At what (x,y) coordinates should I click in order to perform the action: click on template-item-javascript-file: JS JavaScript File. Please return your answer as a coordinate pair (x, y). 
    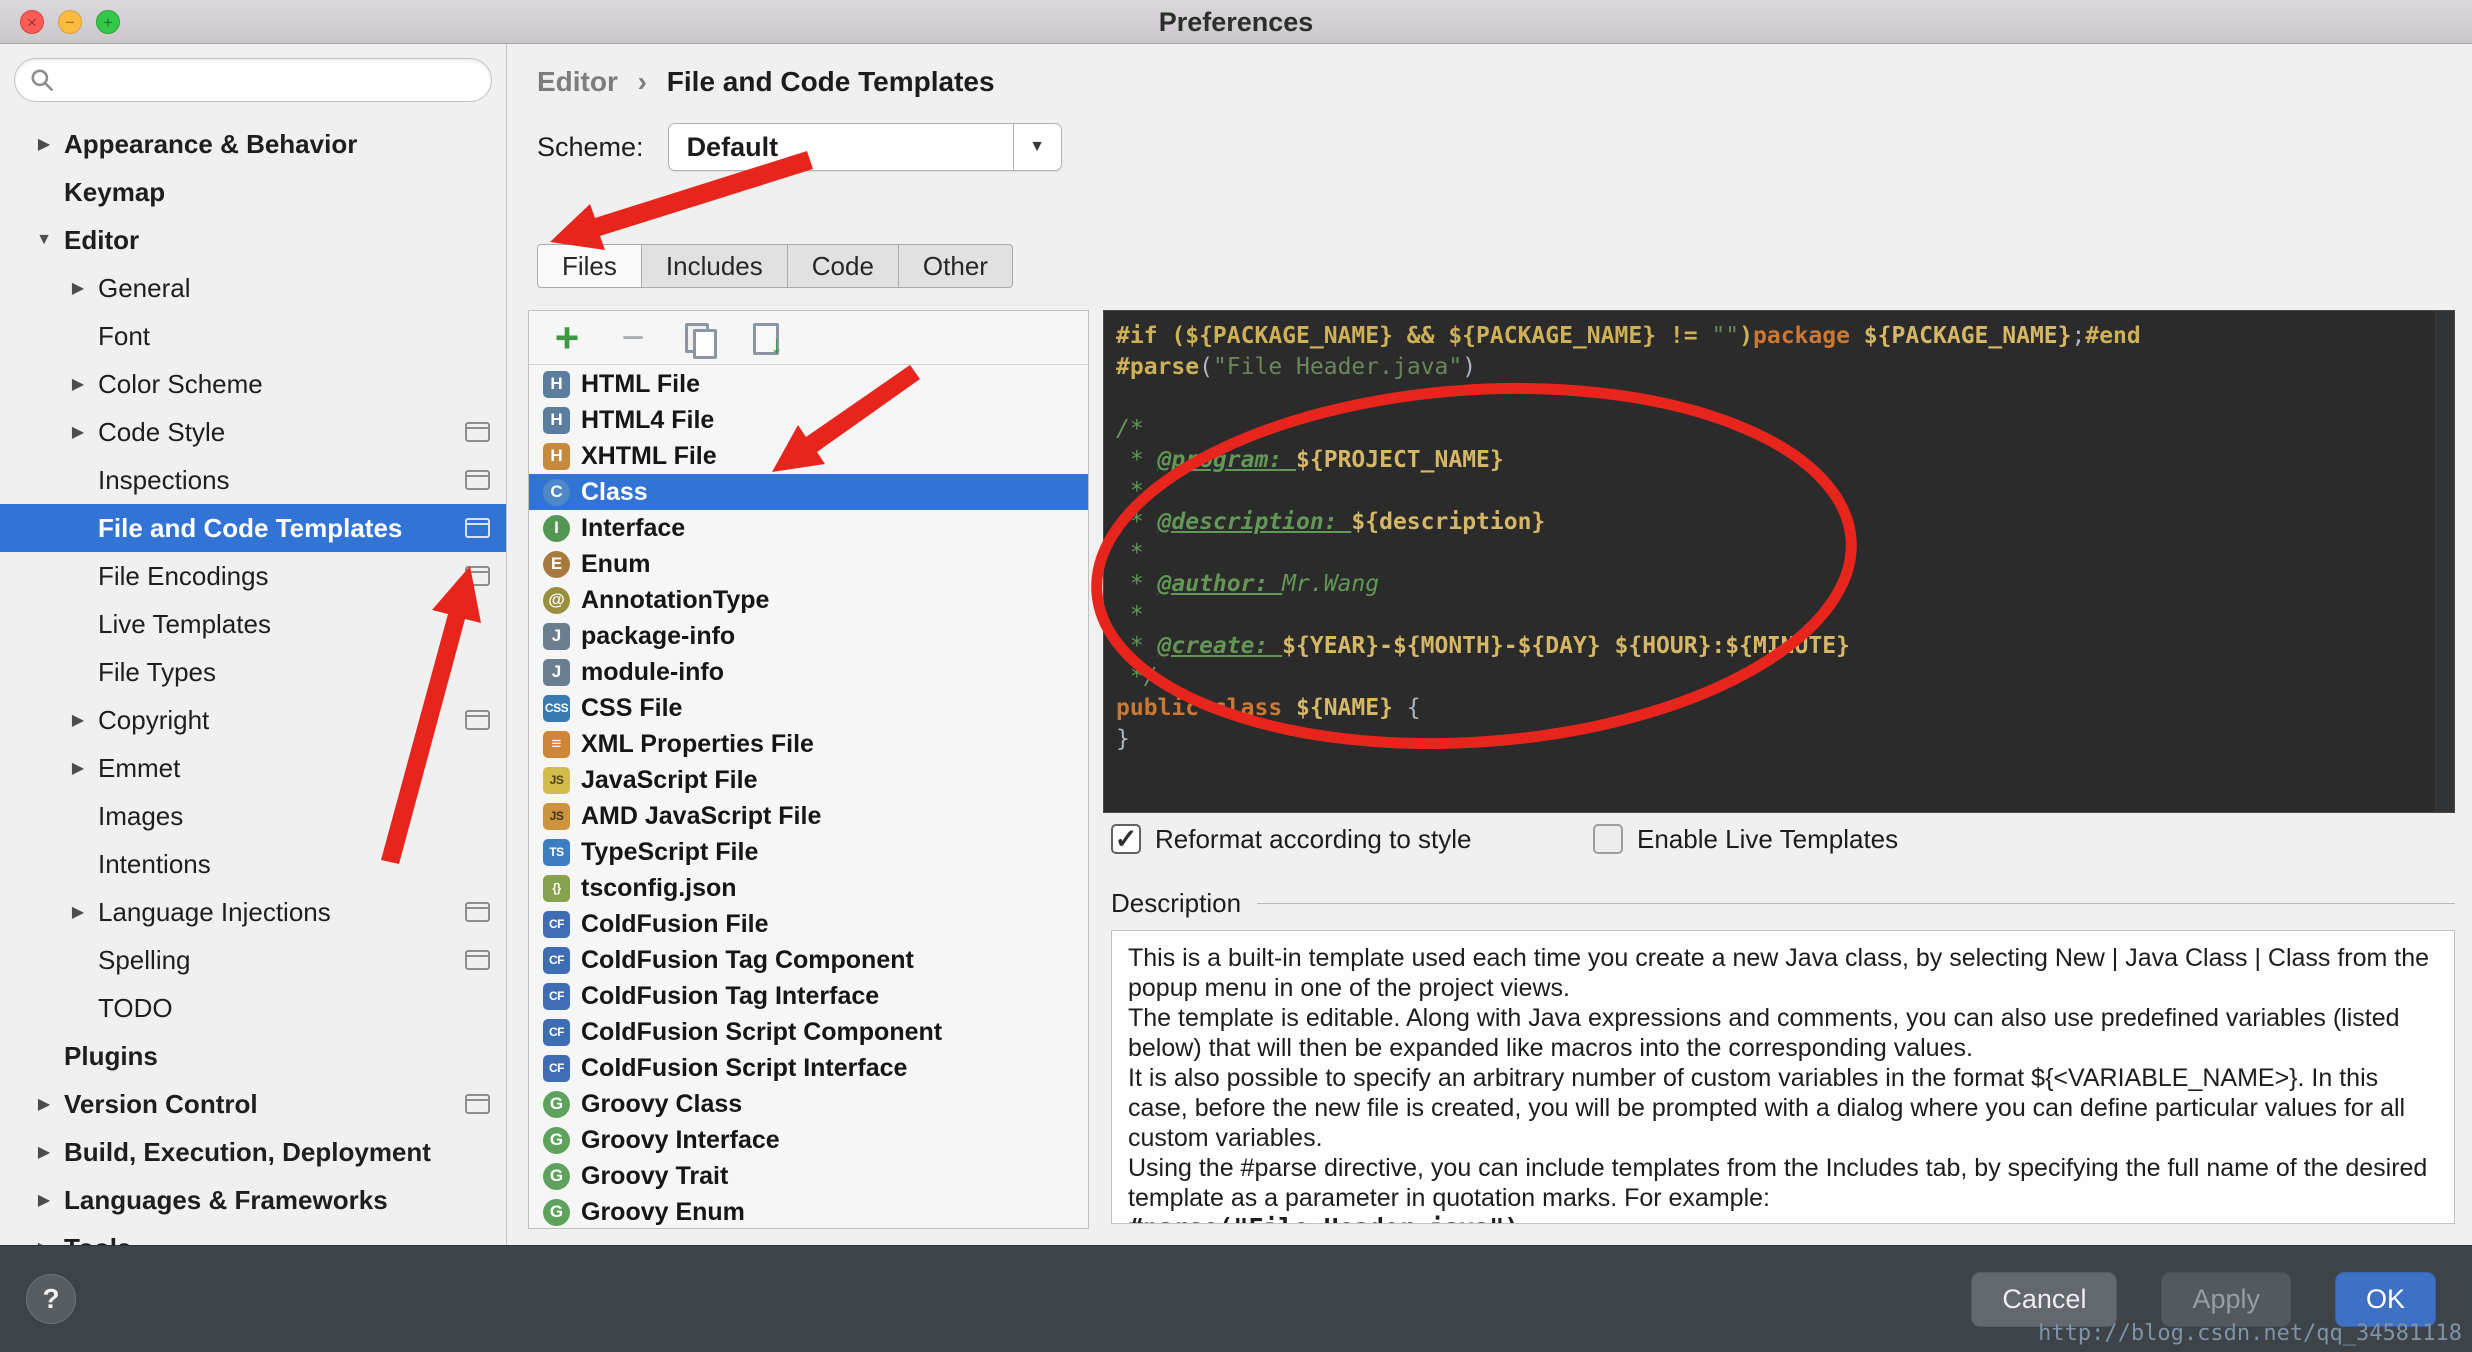
    Looking at the image, I should click on (808, 780).